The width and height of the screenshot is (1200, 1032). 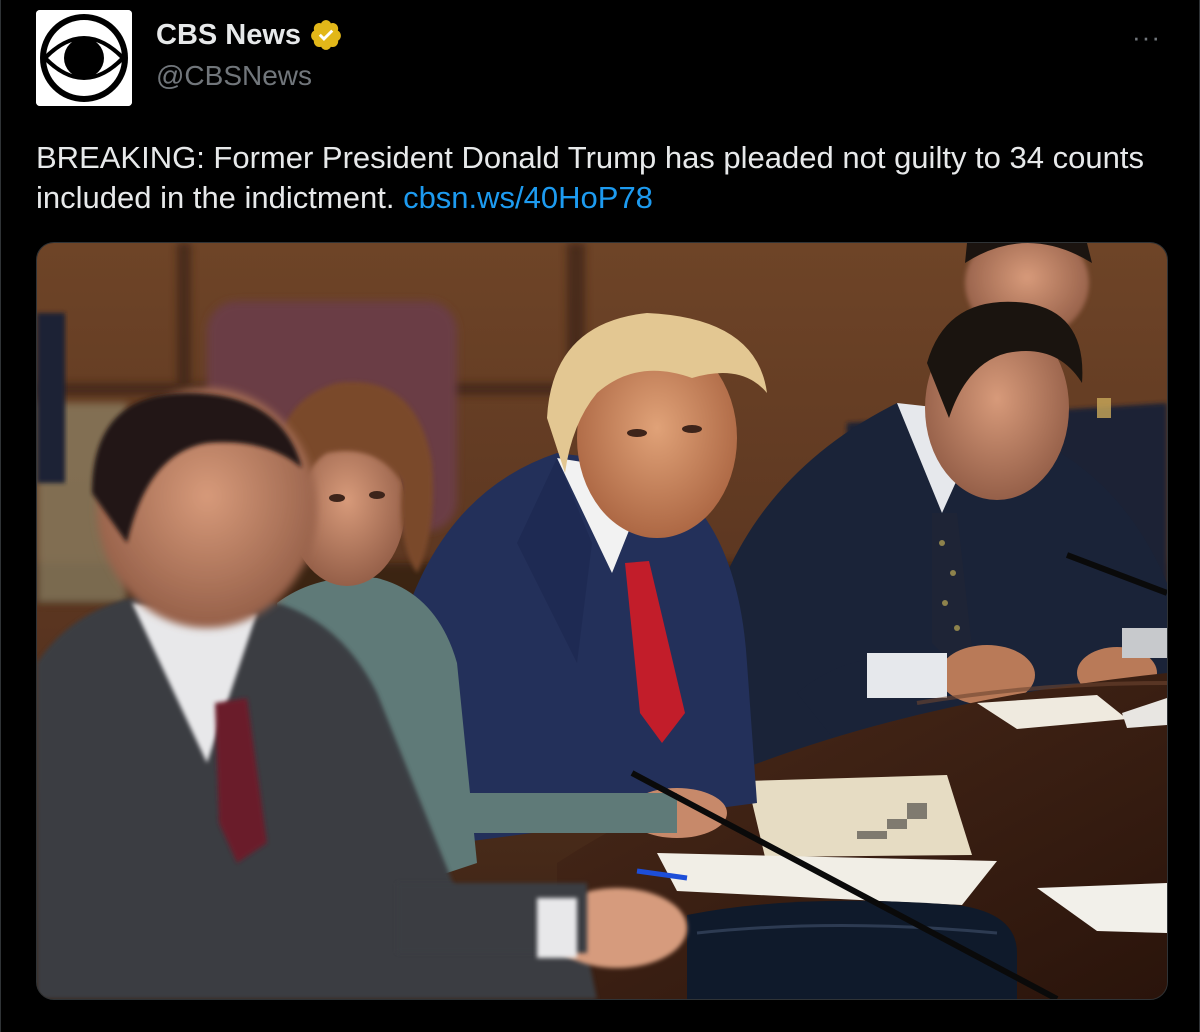 What do you see at coordinates (1146, 37) in the screenshot?
I see `more-options-button: ···` at bounding box center [1146, 37].